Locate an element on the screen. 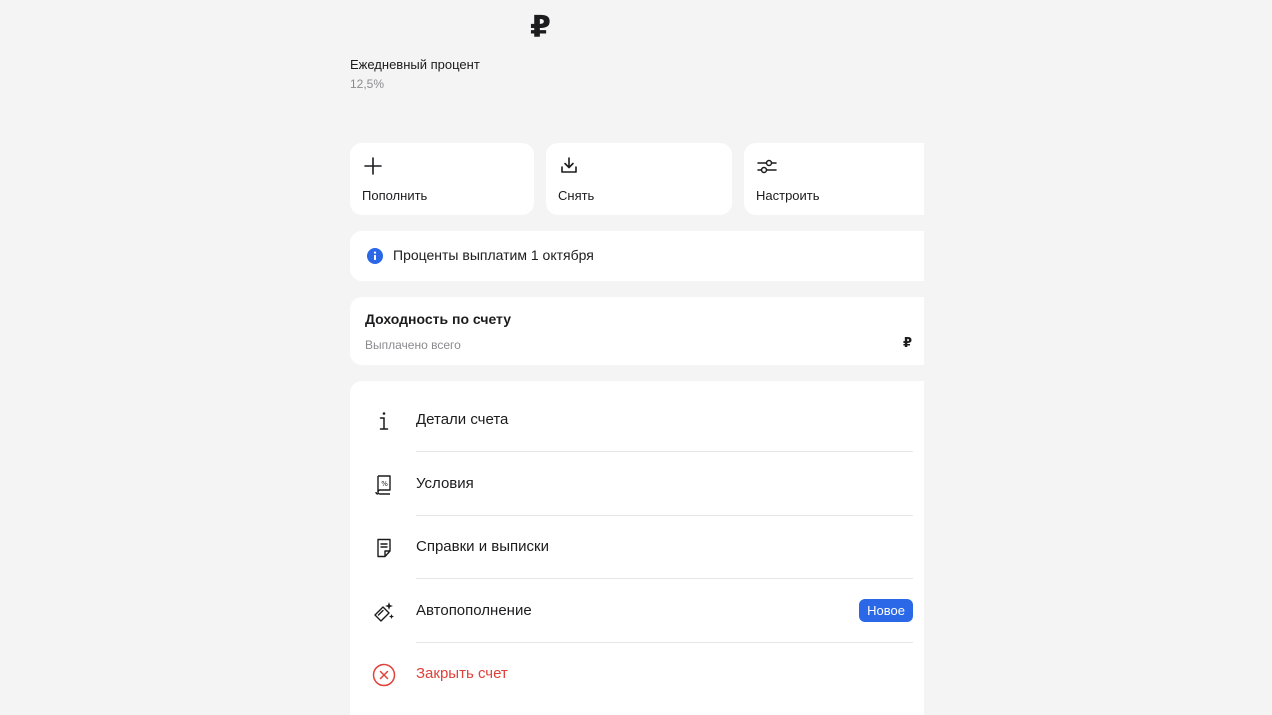  menu-label-terms: Условия is located at coordinates (445, 483).